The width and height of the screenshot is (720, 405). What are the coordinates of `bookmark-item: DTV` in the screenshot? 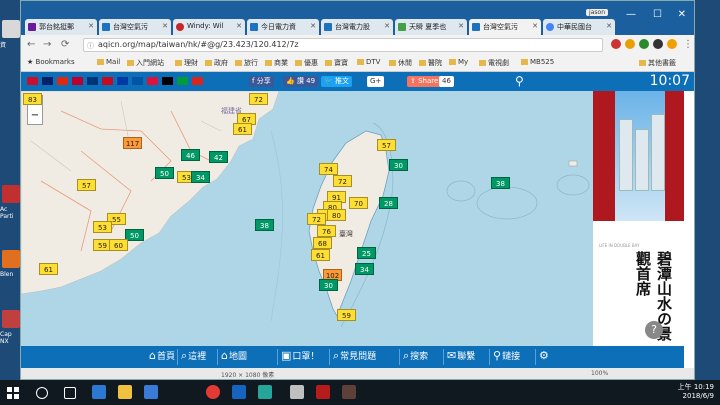 It's located at (368, 62).